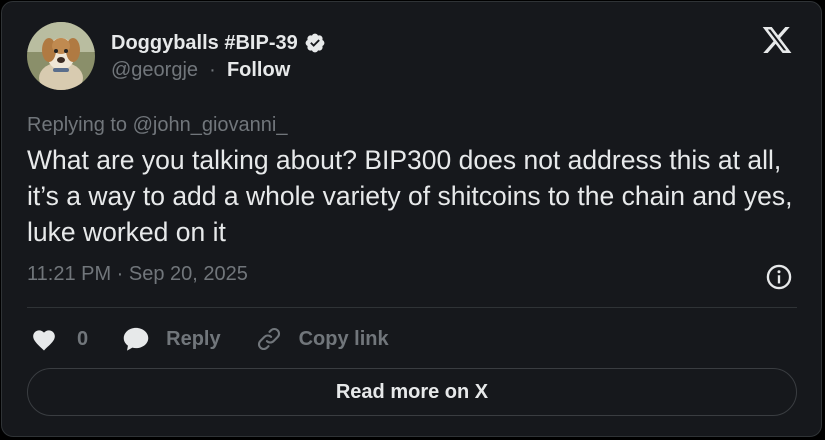 This screenshot has width=825, height=440. Describe the element at coordinates (137, 274) in the screenshot. I see `tweet-timestamp: 11:21 PM · Sep 20, 2025` at that location.